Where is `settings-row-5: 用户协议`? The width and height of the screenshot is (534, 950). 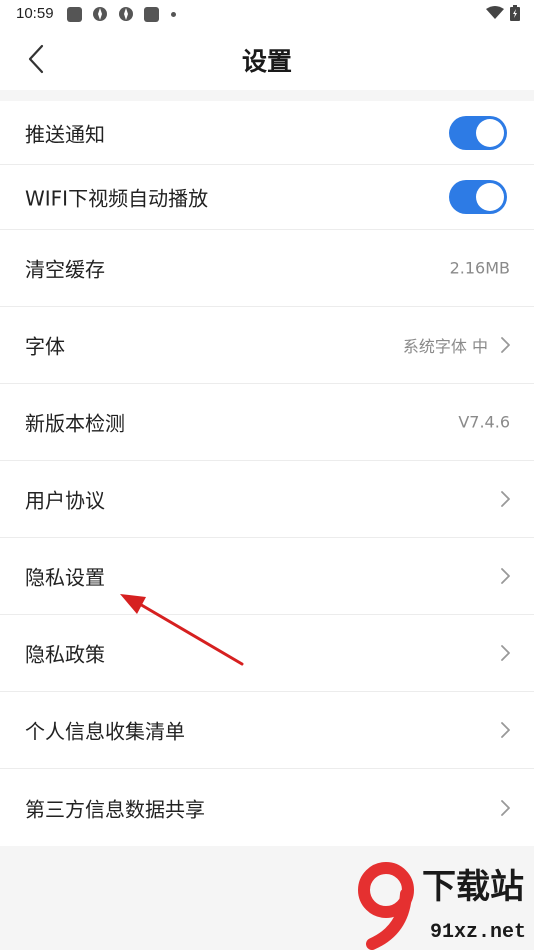 settings-row-5: 用户协议 is located at coordinates (267, 499).